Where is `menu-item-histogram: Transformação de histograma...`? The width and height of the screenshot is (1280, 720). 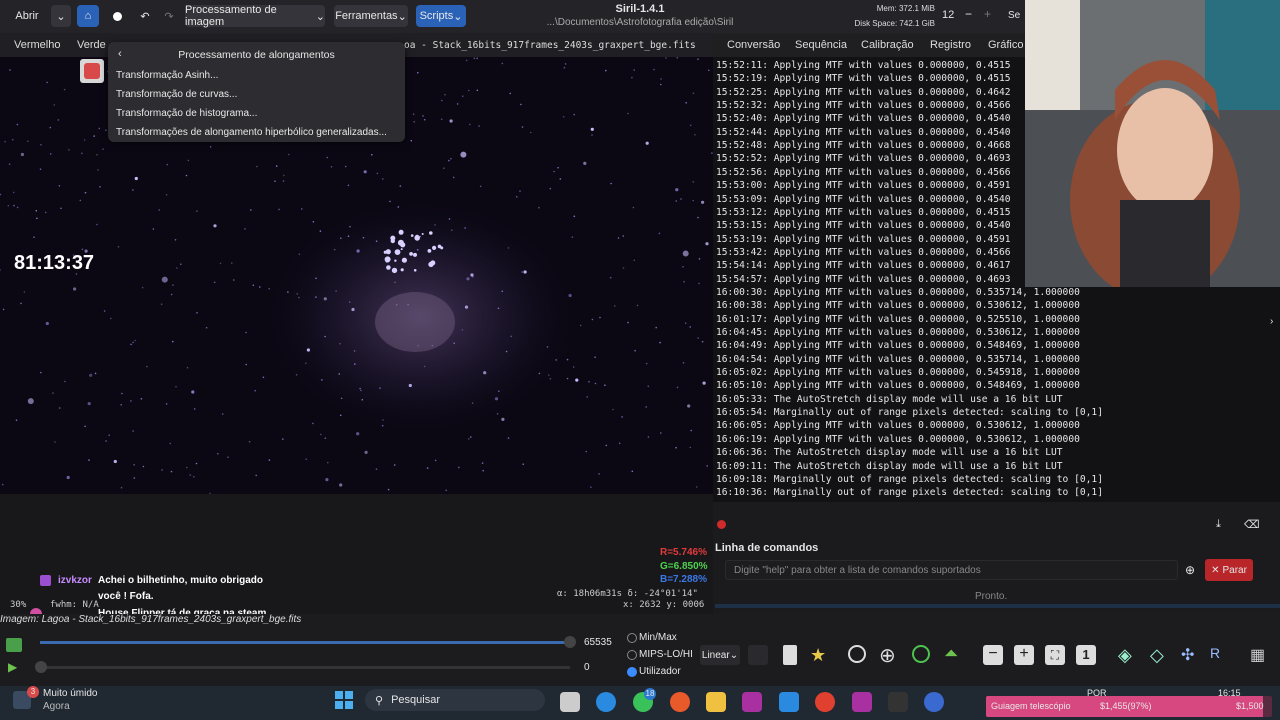
menu-item-histogram: Transformação de histograma... is located at coordinates (186, 113).